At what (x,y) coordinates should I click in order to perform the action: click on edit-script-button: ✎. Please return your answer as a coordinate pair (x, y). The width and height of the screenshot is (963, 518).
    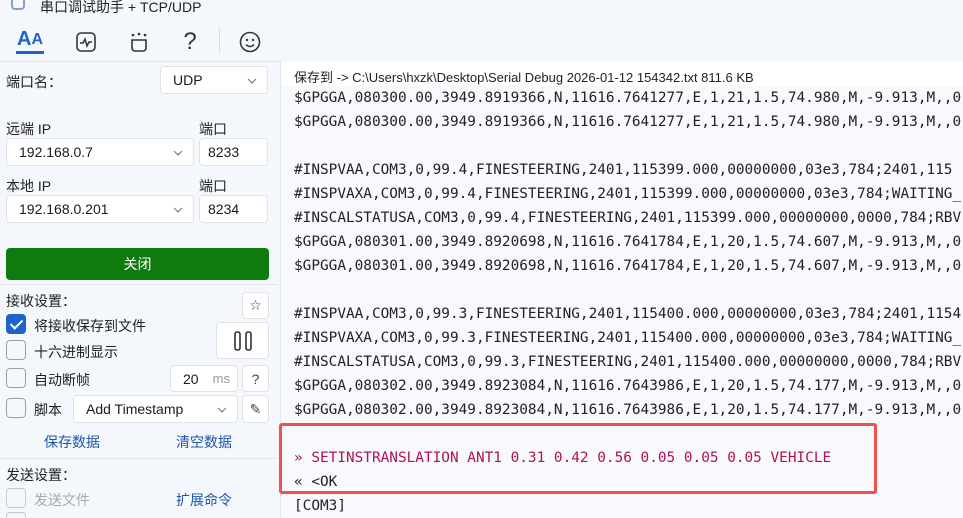
    Looking at the image, I should click on (255, 409).